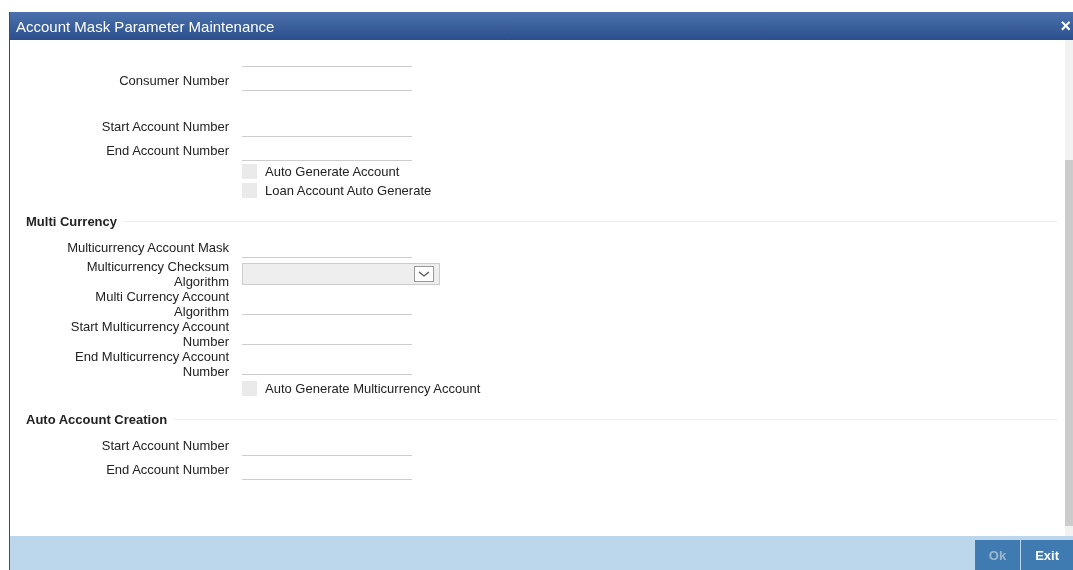  Describe the element at coordinates (1065, 26) in the screenshot. I see `close-button: ×` at that location.